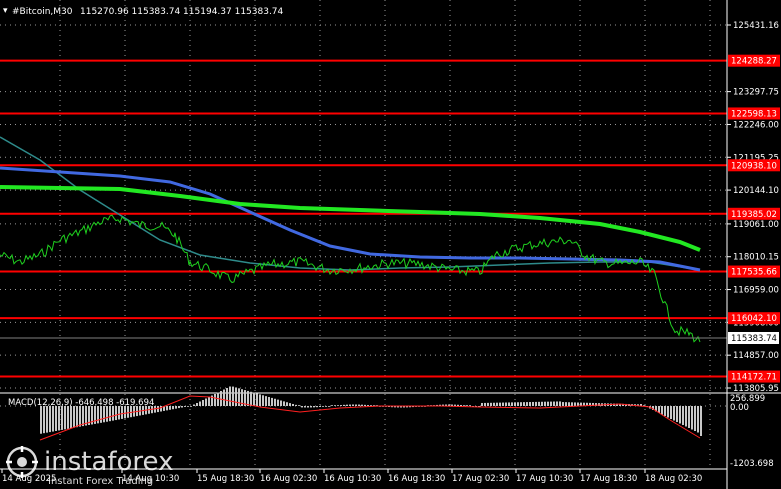 The image size is (781, 489). Describe the element at coordinates (756, 356) in the screenshot. I see `price-tick-label: 114857.00` at that location.